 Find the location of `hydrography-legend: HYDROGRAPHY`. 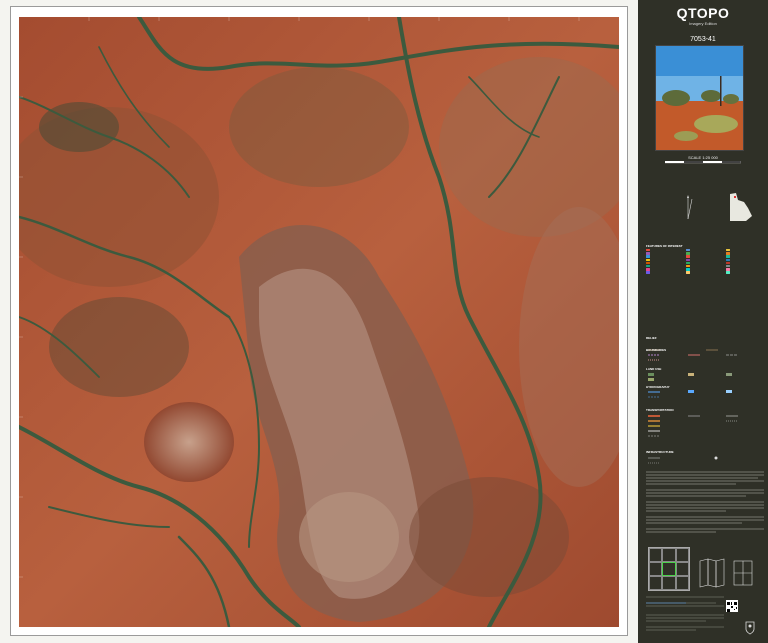

hydrography-legend: HYDROGRAPHY is located at coordinates (705, 397).